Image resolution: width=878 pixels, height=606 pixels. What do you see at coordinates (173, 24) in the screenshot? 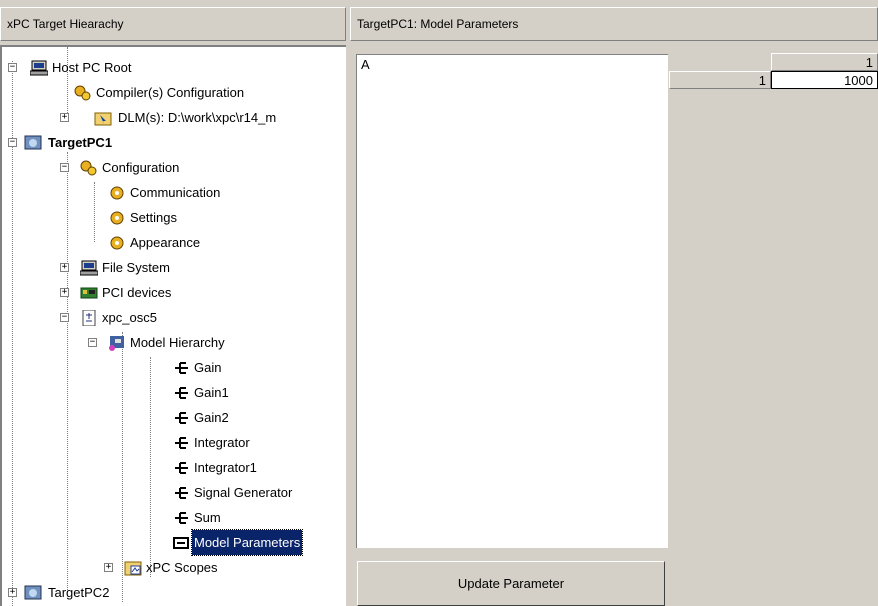
I see `tree-panel-header: xPC Target Hiearachy` at bounding box center [173, 24].